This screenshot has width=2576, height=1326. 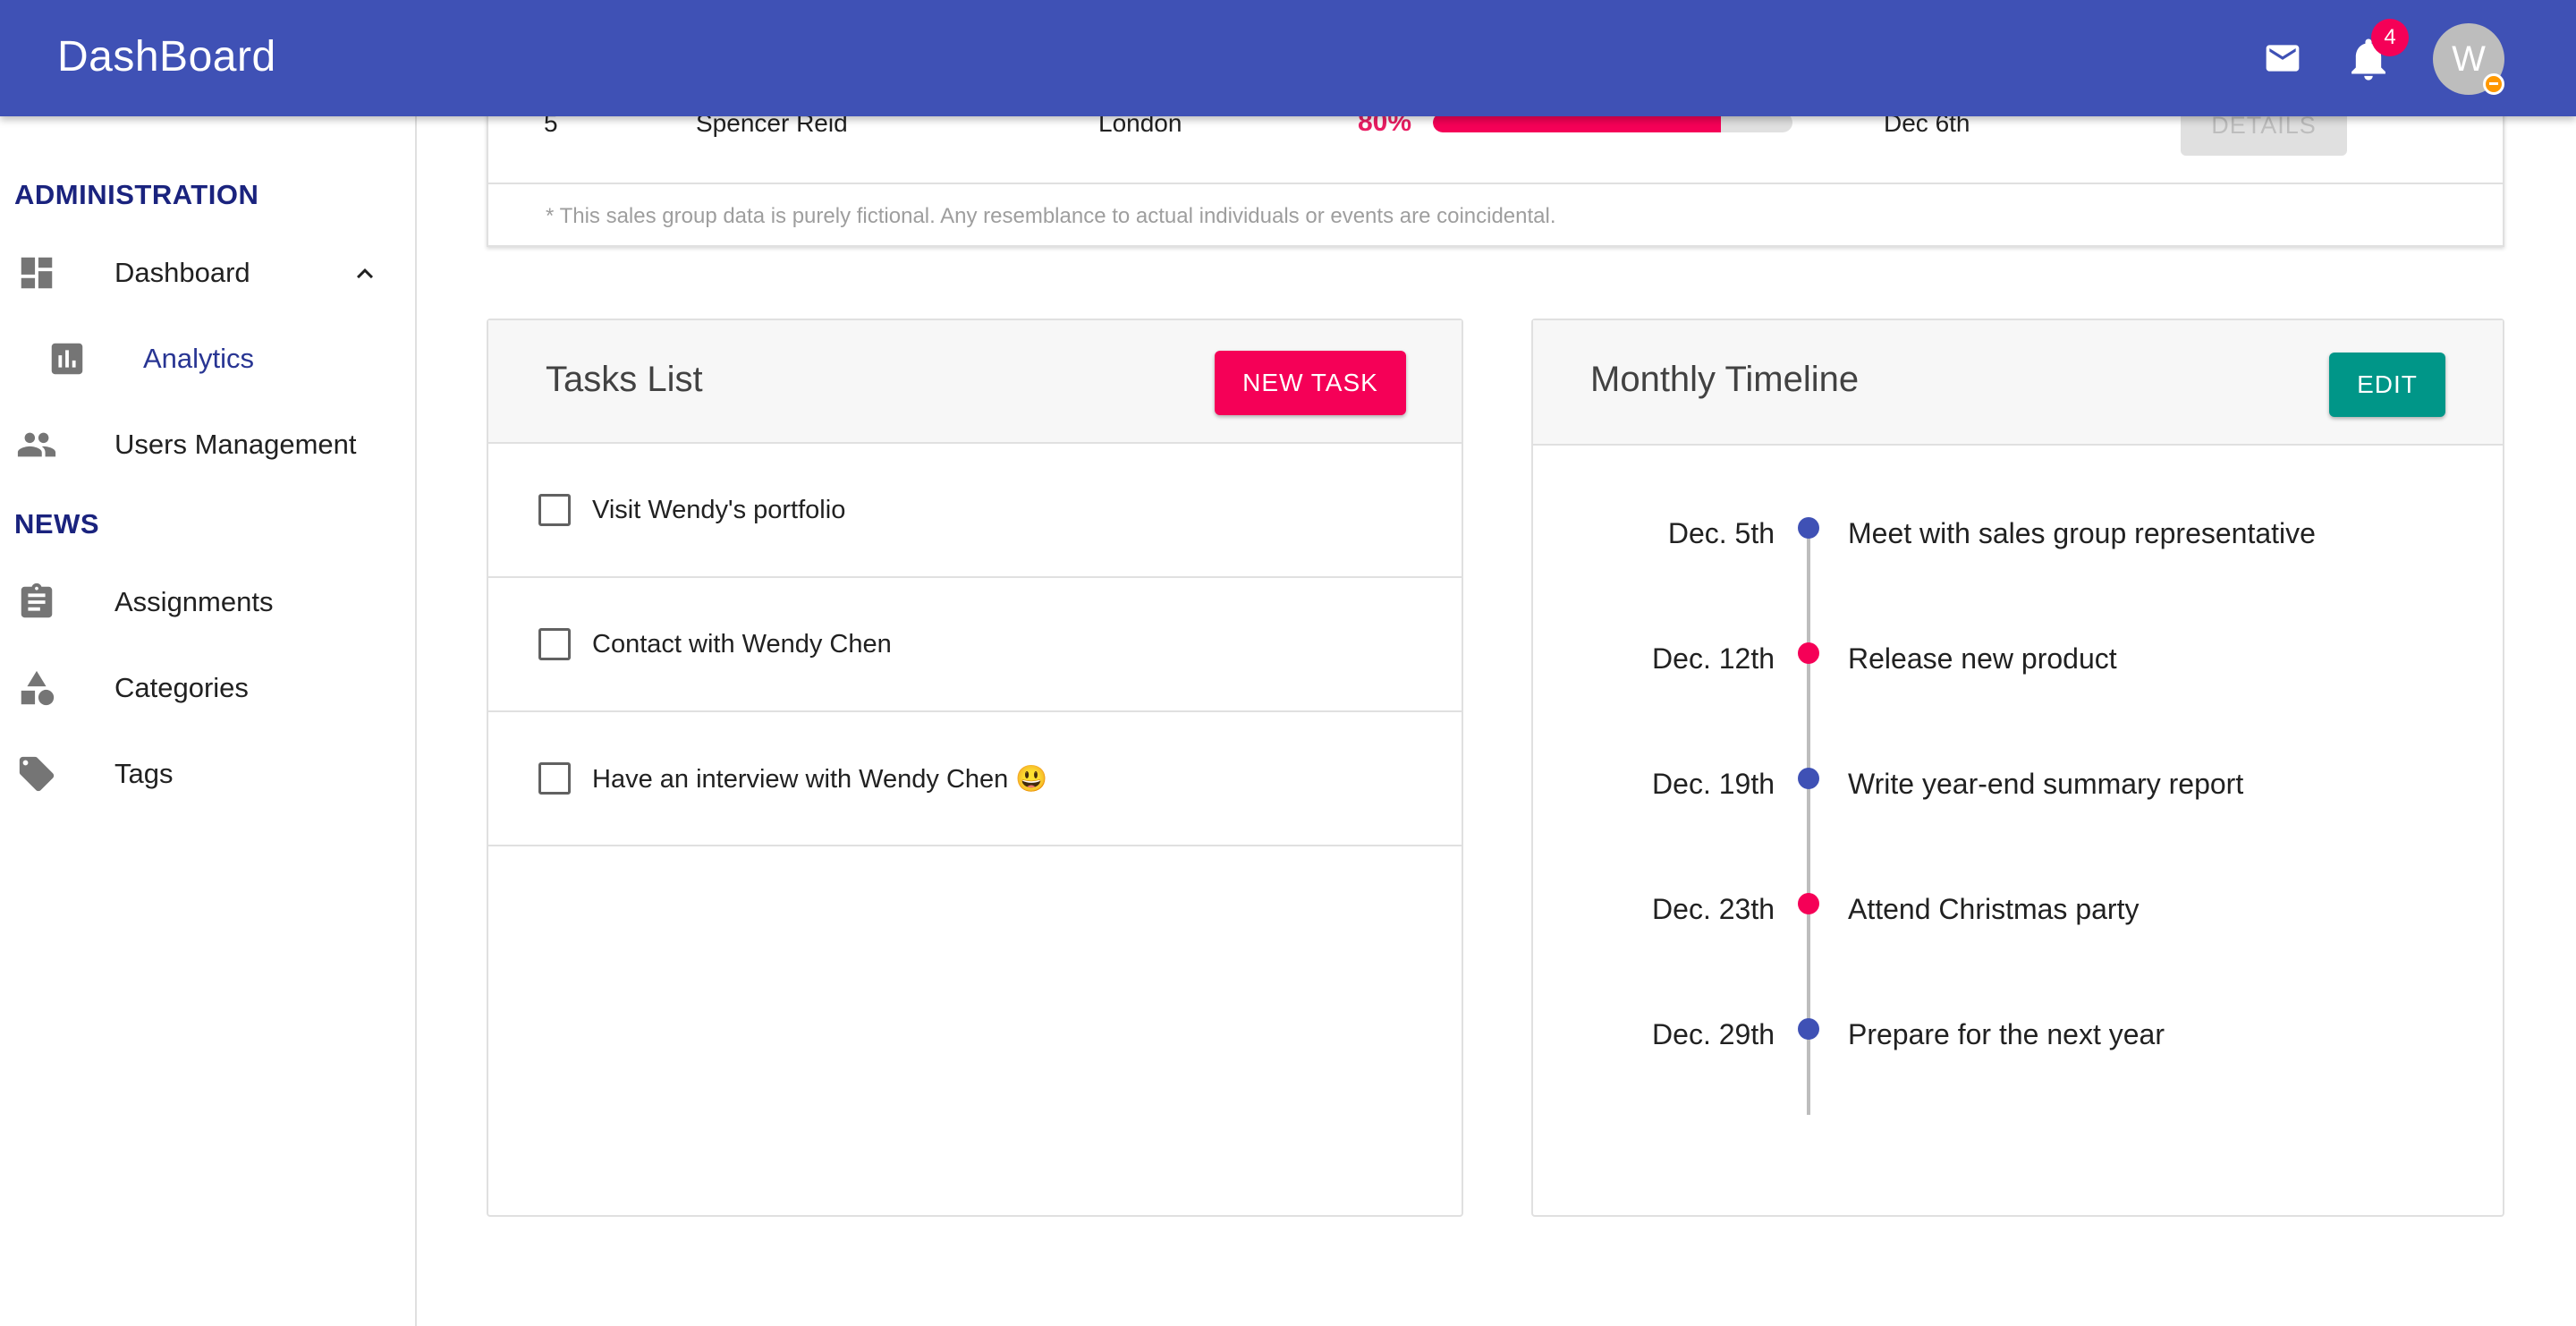 What do you see at coordinates (199, 358) in the screenshot?
I see `sidebar-item-label: Analytics` at bounding box center [199, 358].